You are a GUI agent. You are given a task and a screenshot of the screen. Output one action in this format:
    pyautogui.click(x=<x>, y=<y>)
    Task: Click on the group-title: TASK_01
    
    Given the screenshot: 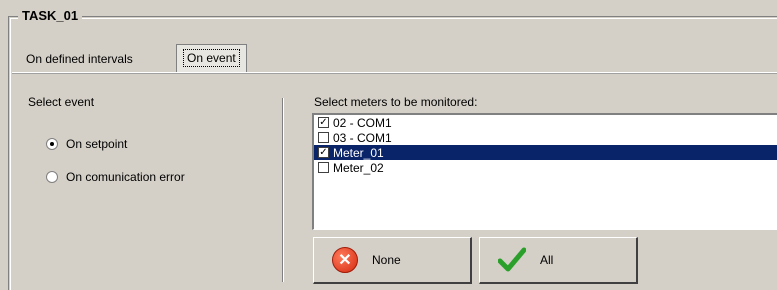 What is the action you would take?
    pyautogui.click(x=50, y=15)
    